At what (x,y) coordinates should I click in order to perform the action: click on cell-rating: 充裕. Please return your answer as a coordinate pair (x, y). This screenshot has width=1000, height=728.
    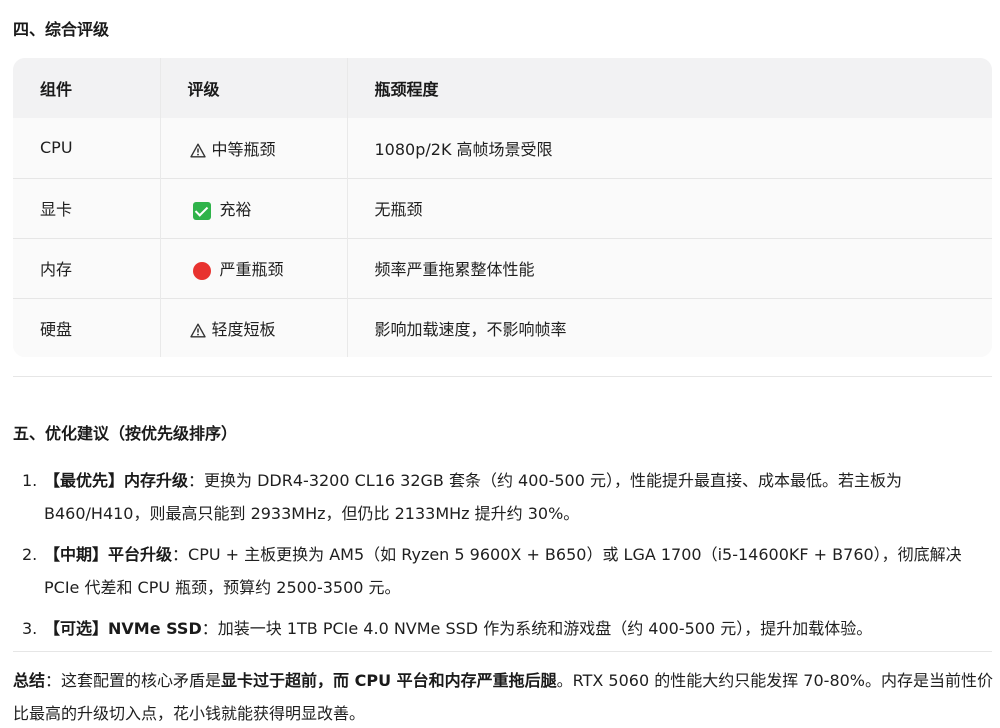
    Looking at the image, I should click on (253, 207).